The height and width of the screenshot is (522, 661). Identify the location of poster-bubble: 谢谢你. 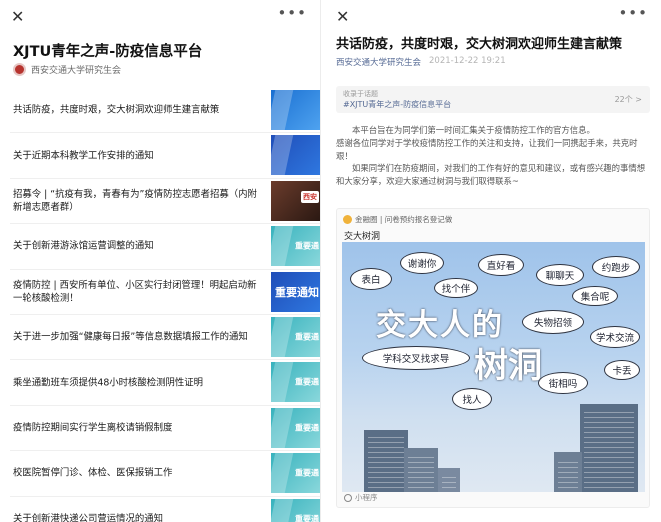
(422, 263).